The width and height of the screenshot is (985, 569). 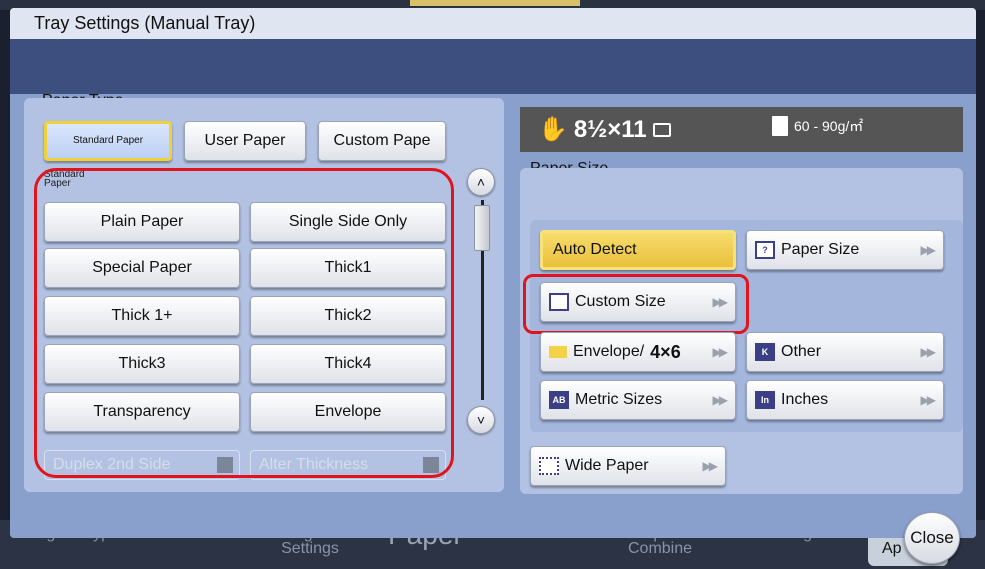 What do you see at coordinates (661, 129) in the screenshot?
I see `paper-orientation-icon` at bounding box center [661, 129].